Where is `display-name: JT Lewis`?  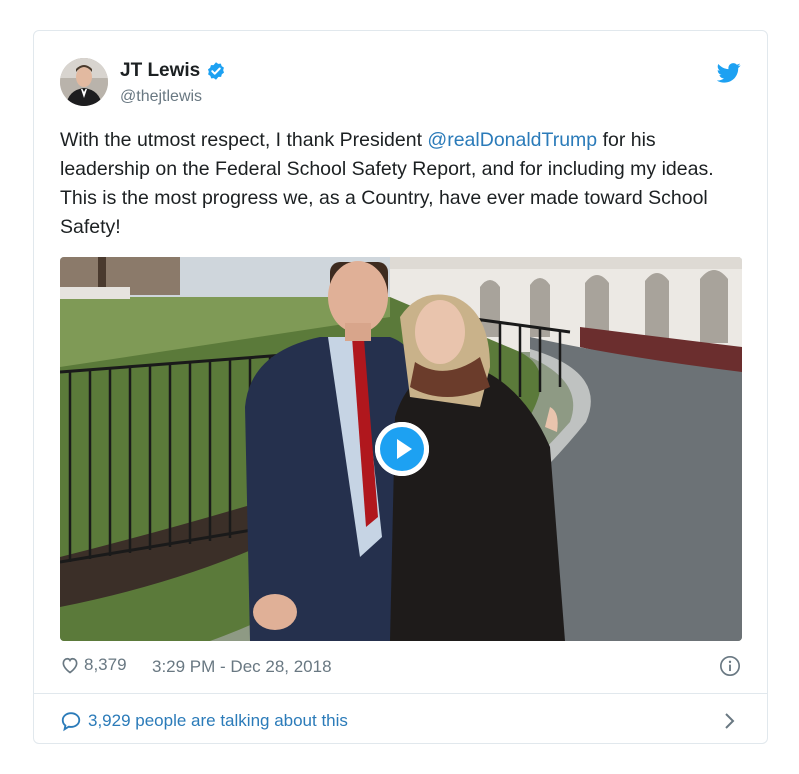
display-name: JT Lewis is located at coordinates (160, 71).